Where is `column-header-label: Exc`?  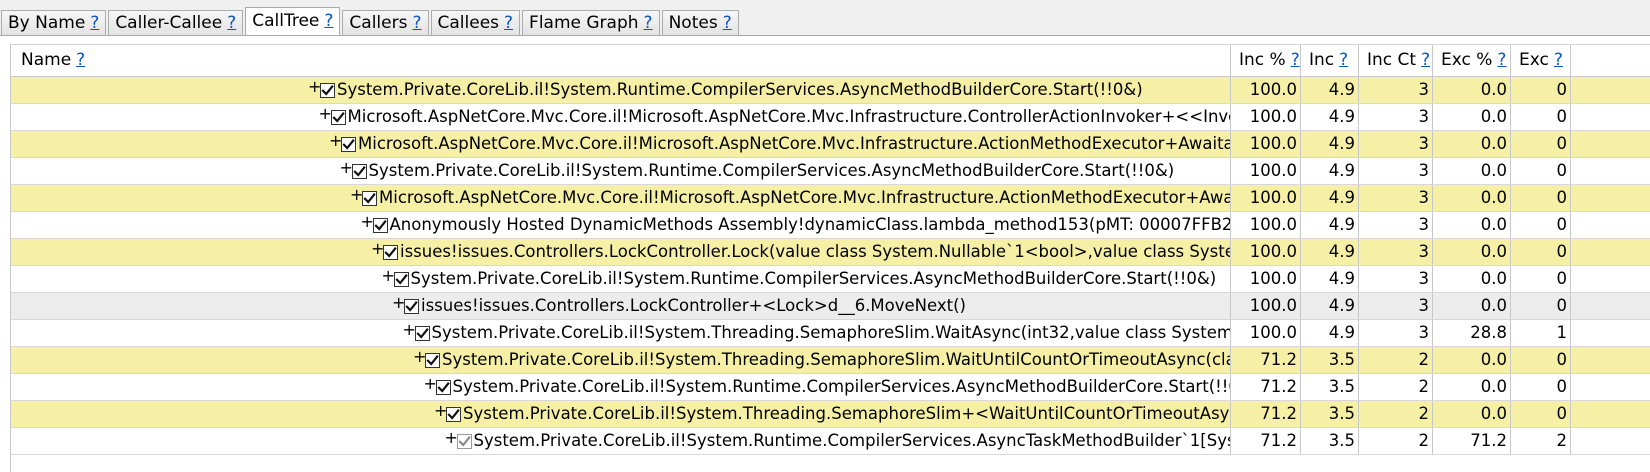 column-header-label: Exc is located at coordinates (1534, 60).